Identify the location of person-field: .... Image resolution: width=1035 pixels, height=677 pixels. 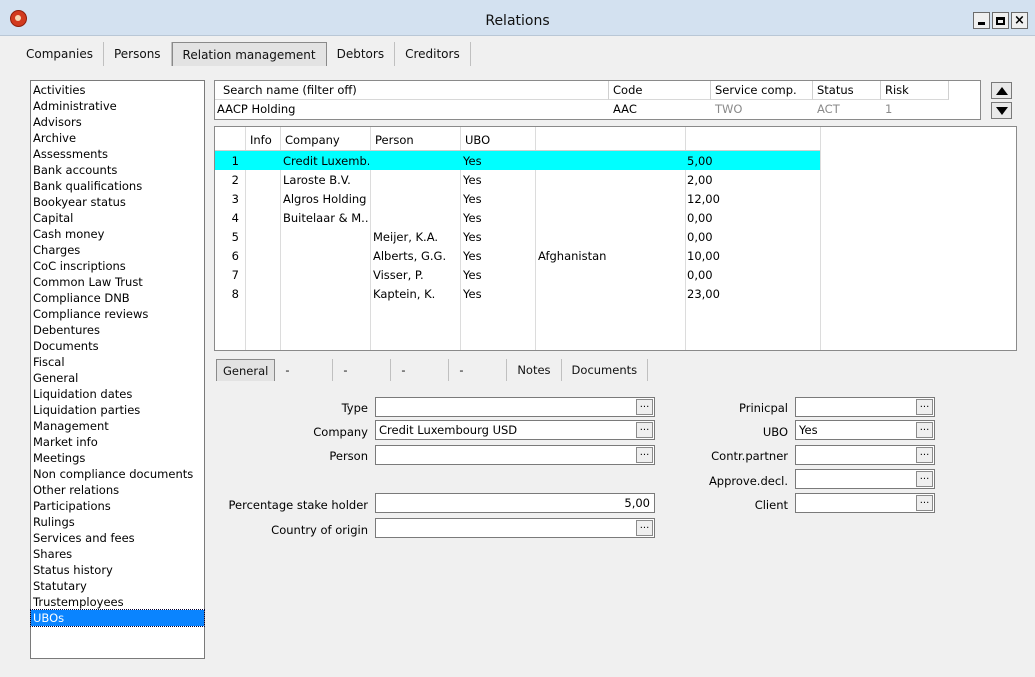
(515, 455).